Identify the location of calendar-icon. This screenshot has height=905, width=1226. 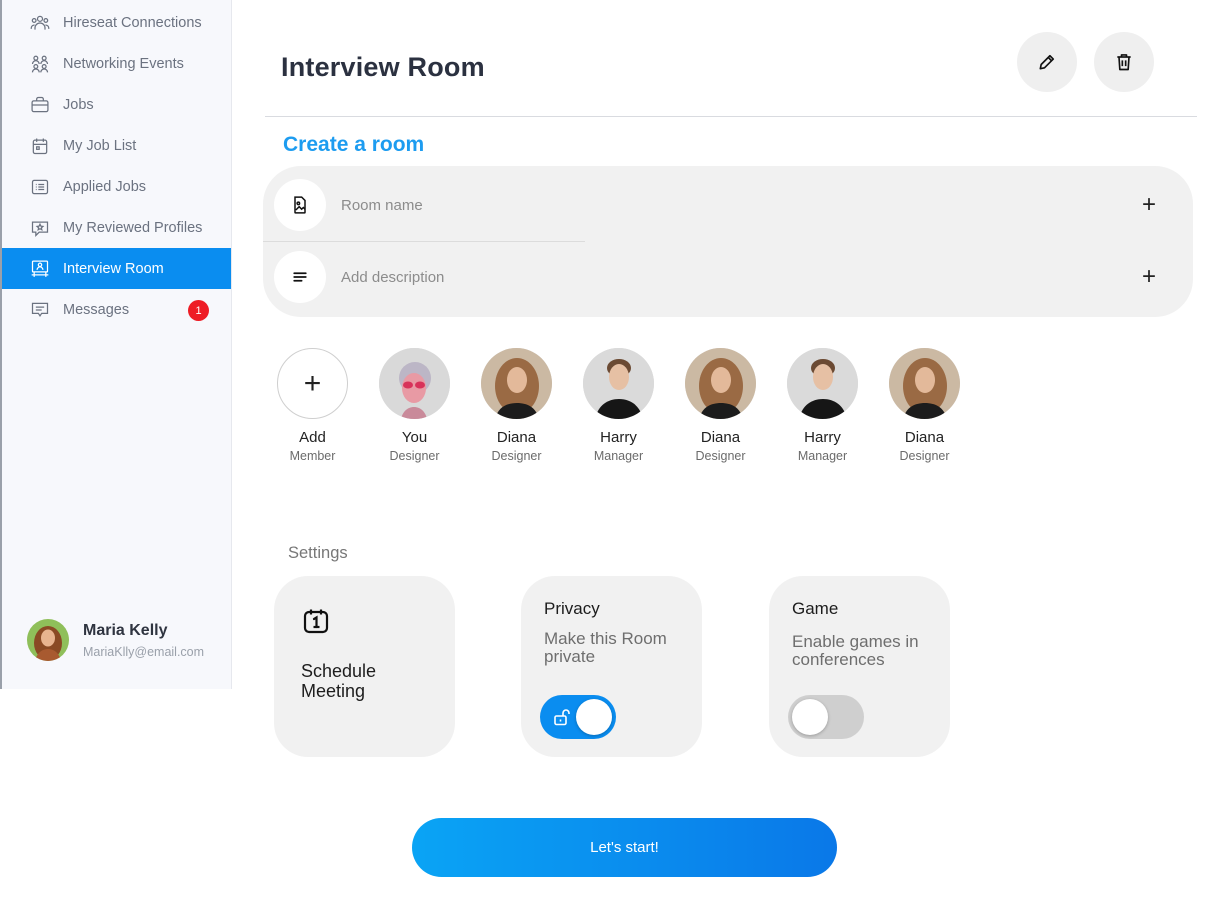
(40, 146).